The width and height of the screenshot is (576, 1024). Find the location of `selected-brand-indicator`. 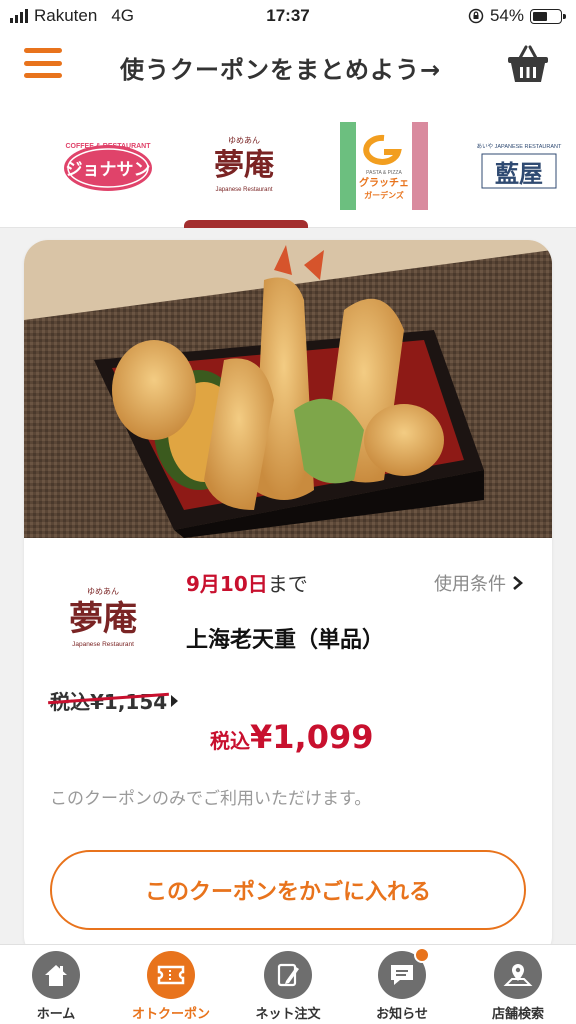

selected-brand-indicator is located at coordinates (246, 224).